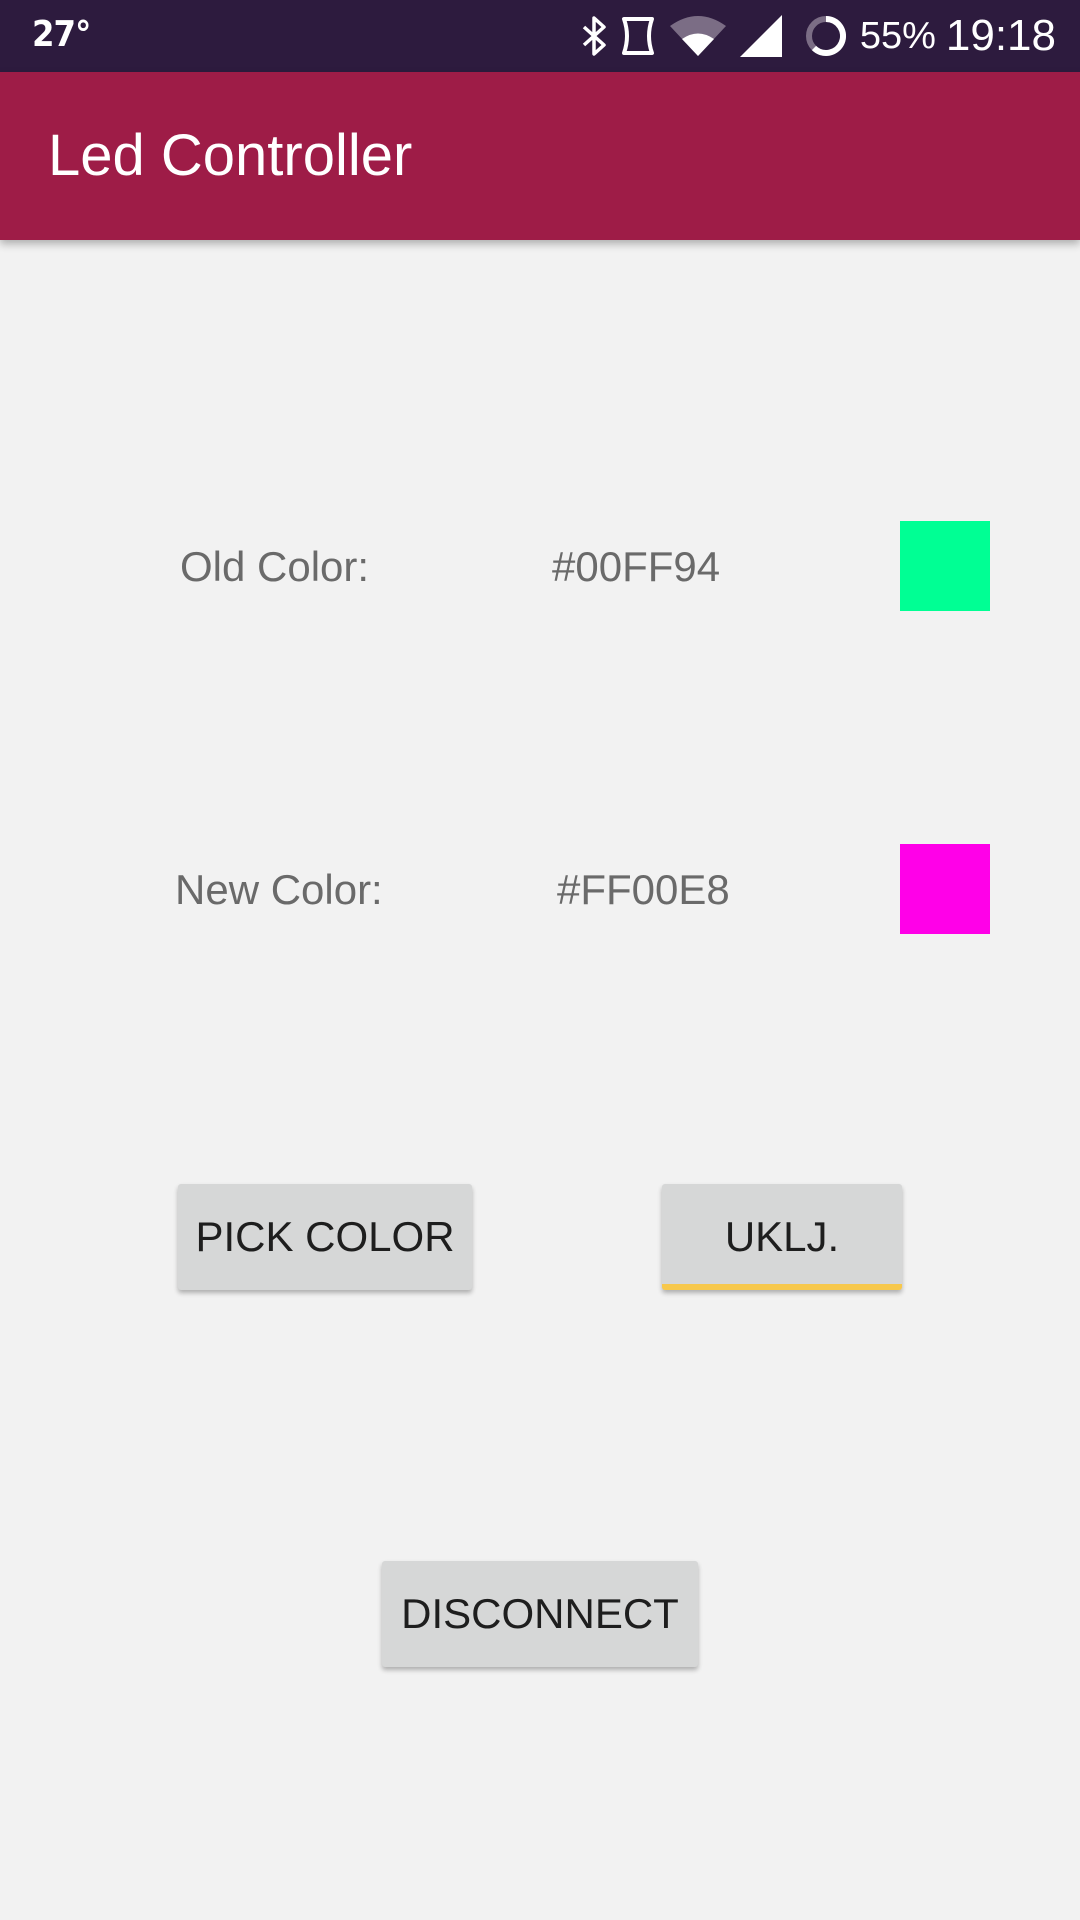 The width and height of the screenshot is (1080, 1920). Describe the element at coordinates (782, 1287) in the screenshot. I see `focus-underline` at that location.